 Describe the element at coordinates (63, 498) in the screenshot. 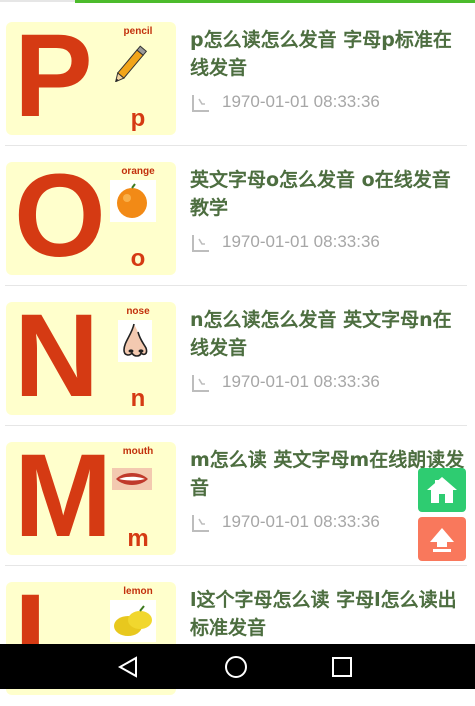

I see `thumbnail-big-letter: M` at that location.